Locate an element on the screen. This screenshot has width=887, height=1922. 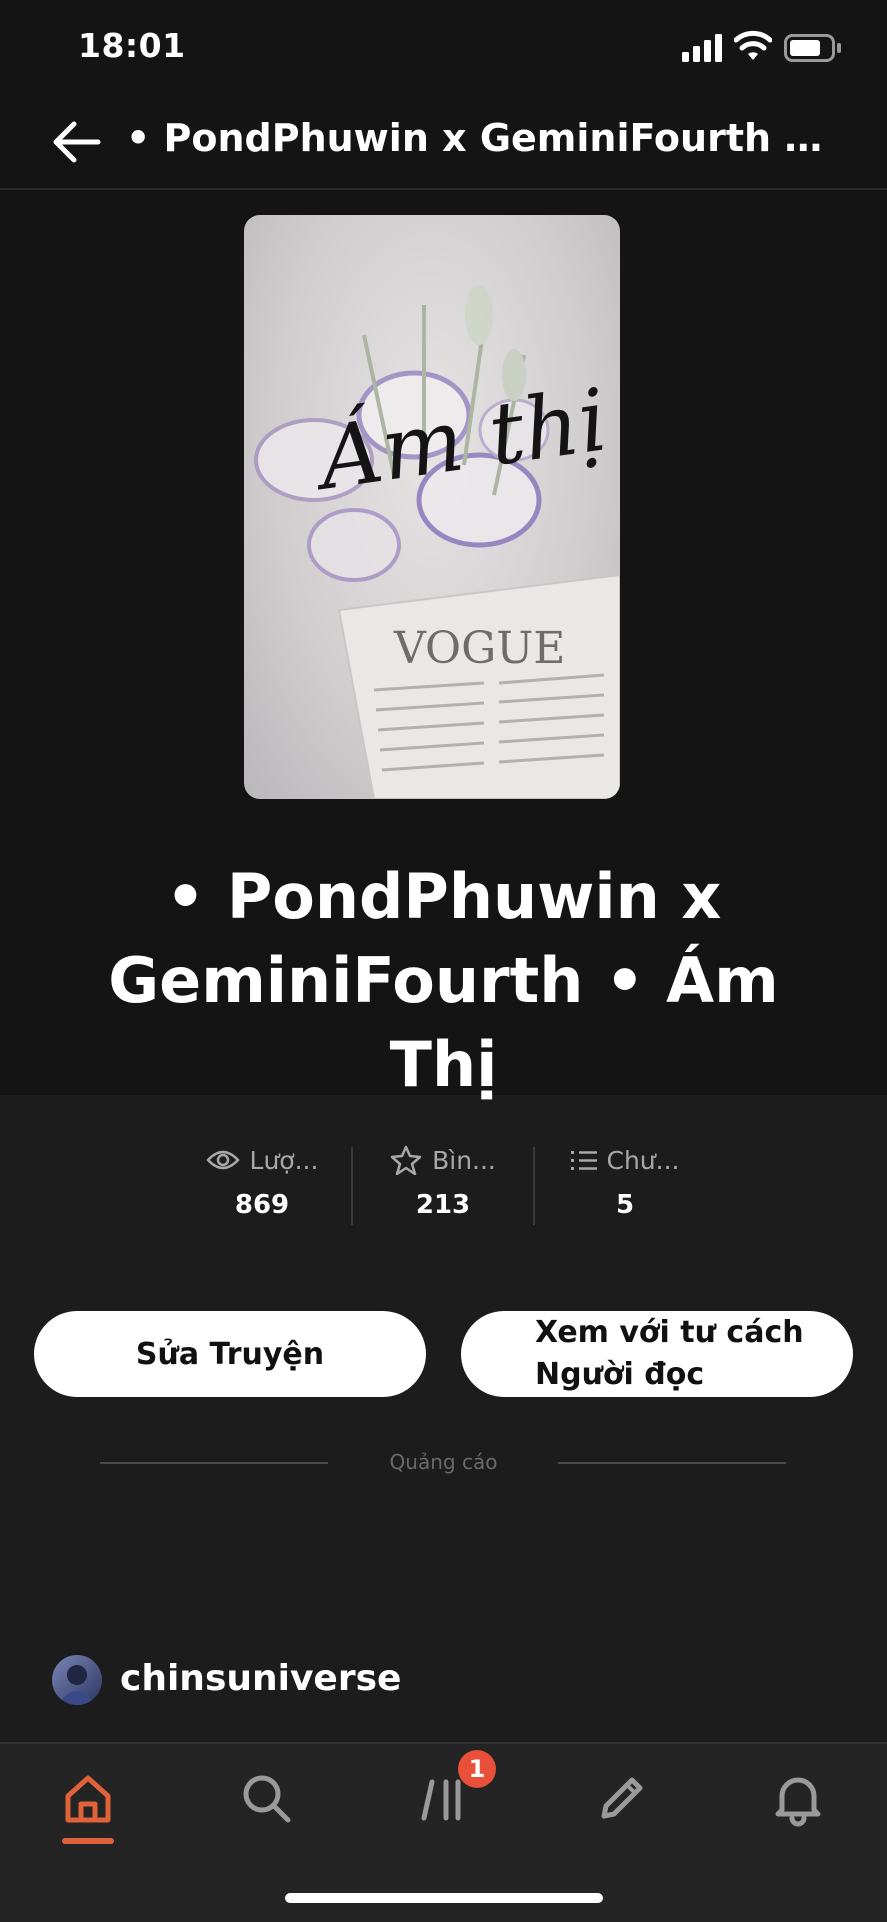
back-arrow-icon is located at coordinates (76, 142).